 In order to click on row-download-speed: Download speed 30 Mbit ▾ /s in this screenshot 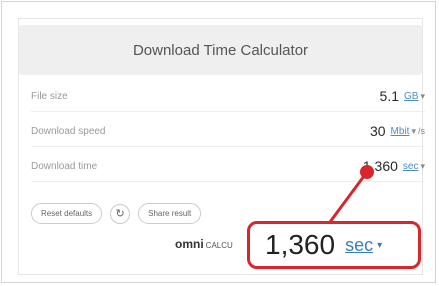, I will do `click(228, 131)`.